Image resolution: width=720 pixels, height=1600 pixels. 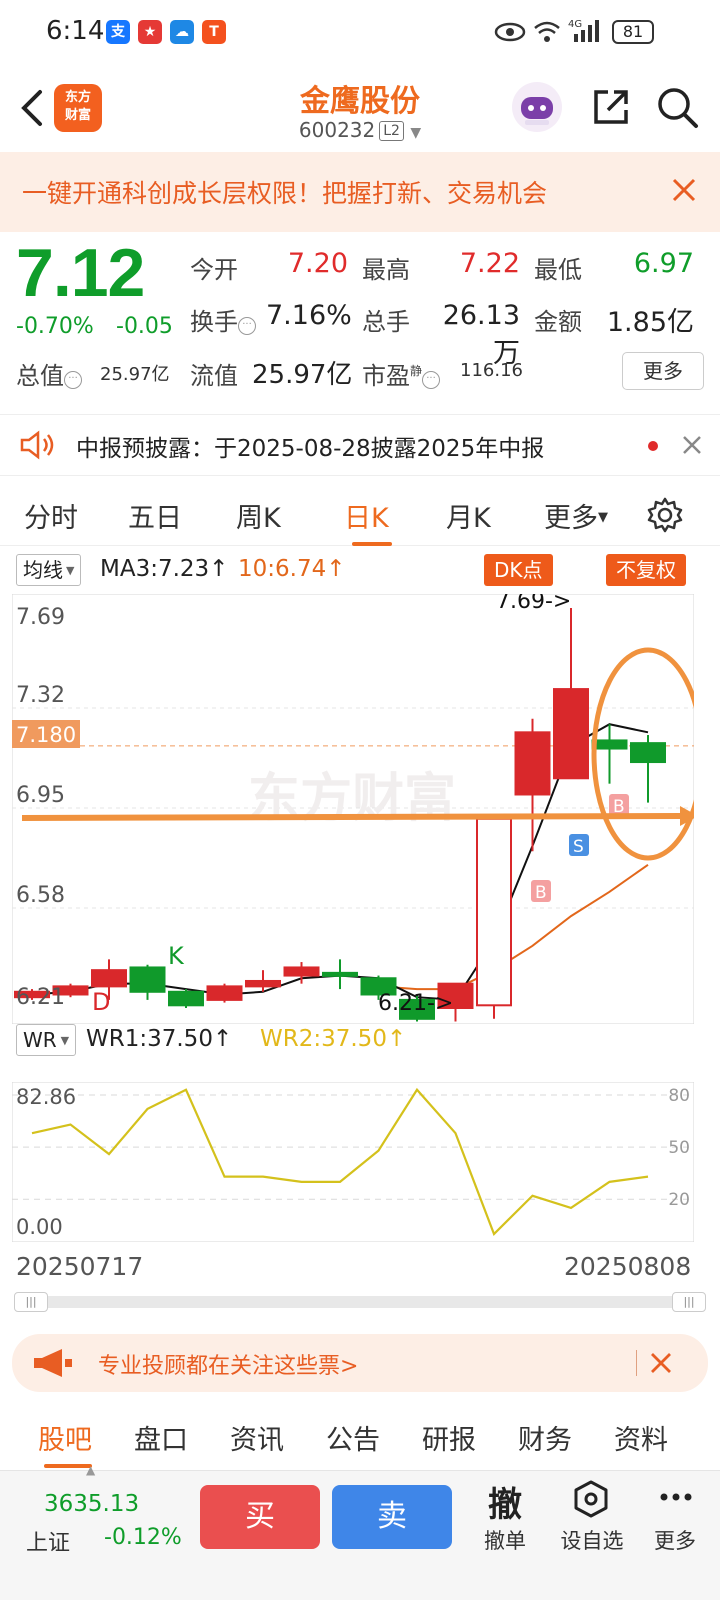 What do you see at coordinates (33, 108) in the screenshot?
I see `back-button` at bounding box center [33, 108].